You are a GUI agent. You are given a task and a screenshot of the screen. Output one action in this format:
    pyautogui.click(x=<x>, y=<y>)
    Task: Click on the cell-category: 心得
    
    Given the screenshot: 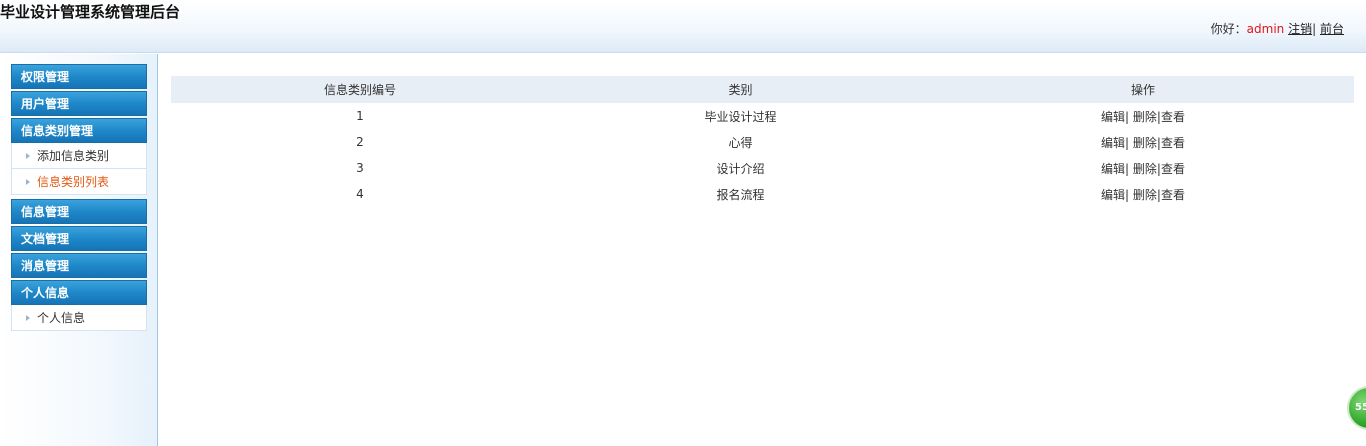 What is the action you would take?
    pyautogui.click(x=740, y=142)
    